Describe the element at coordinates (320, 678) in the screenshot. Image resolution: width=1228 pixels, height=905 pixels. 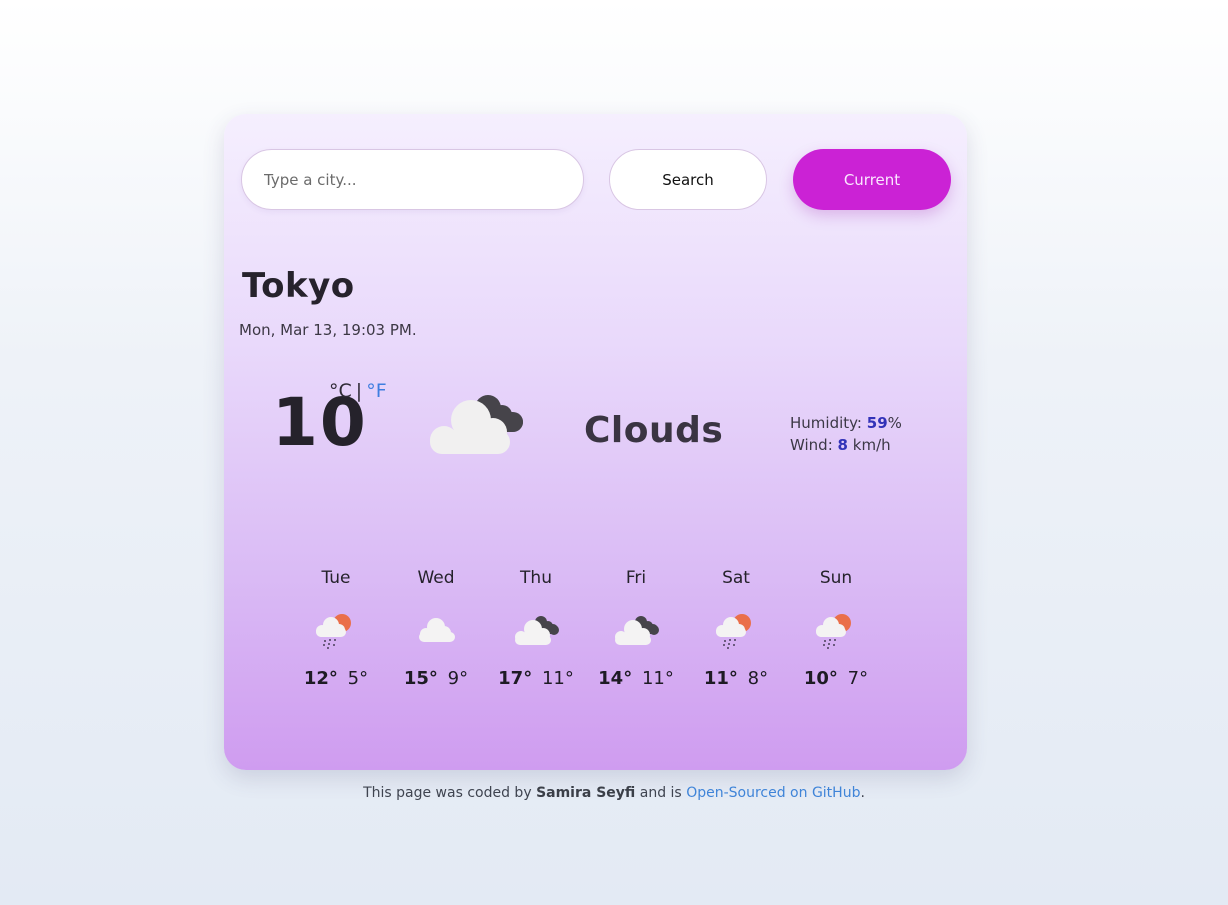
I see `forecast-max: 12°` at that location.